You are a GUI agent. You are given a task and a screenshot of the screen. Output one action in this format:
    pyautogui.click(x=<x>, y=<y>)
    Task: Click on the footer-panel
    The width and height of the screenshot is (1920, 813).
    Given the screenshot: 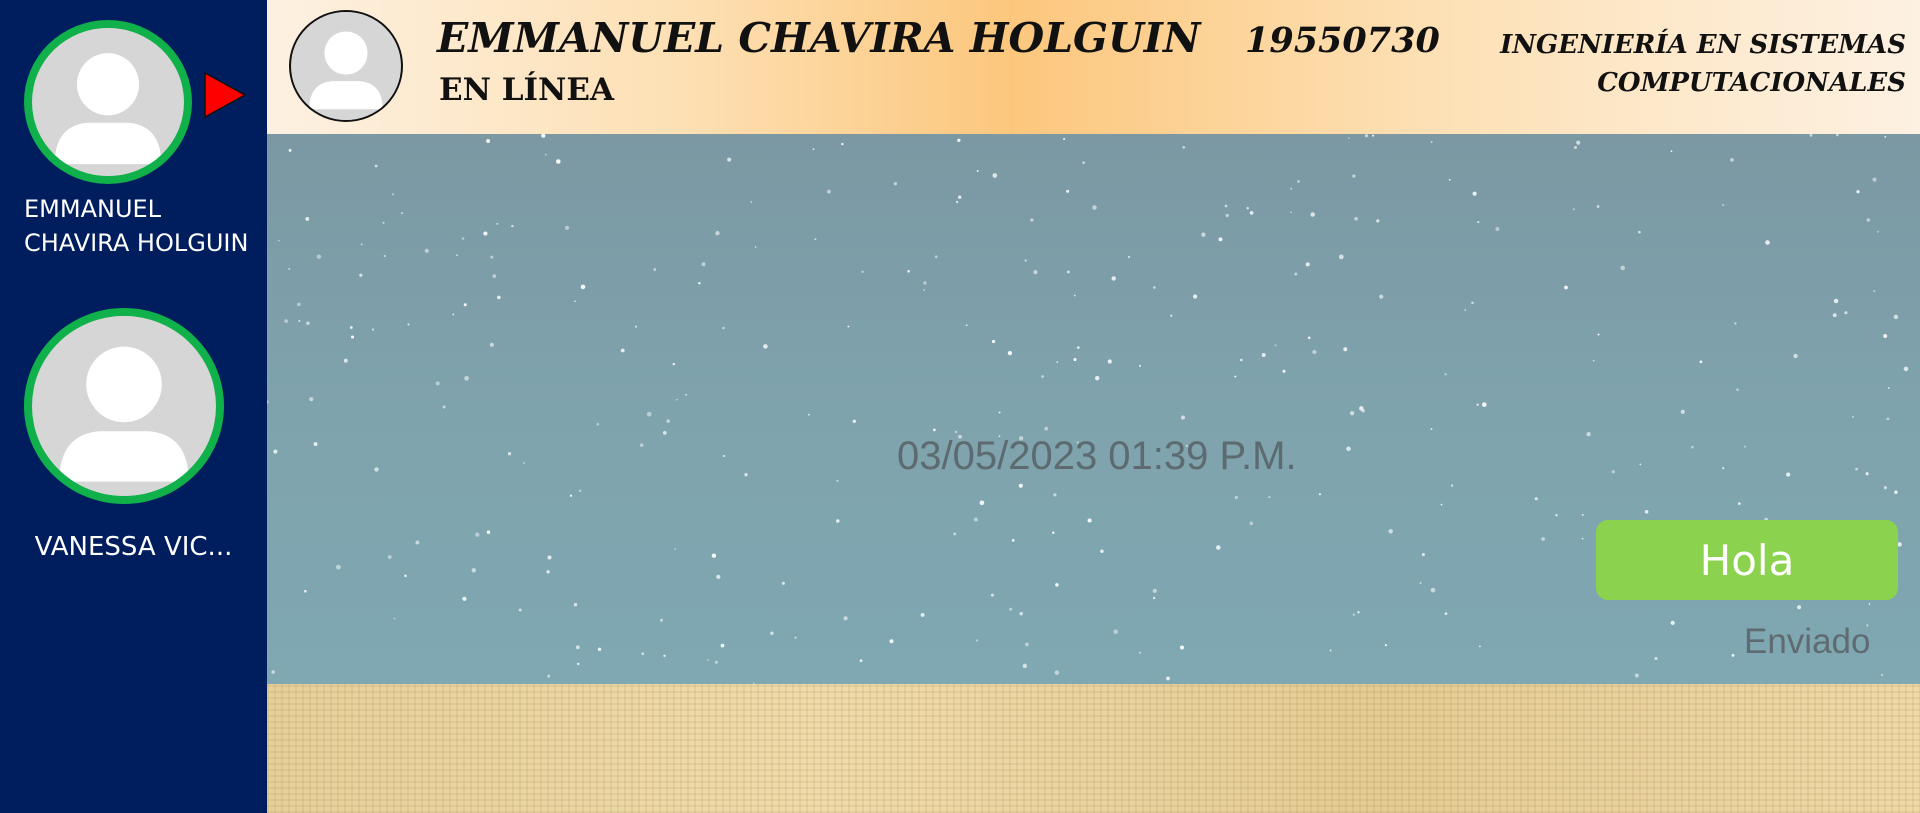 What is the action you would take?
    pyautogui.click(x=1093, y=748)
    